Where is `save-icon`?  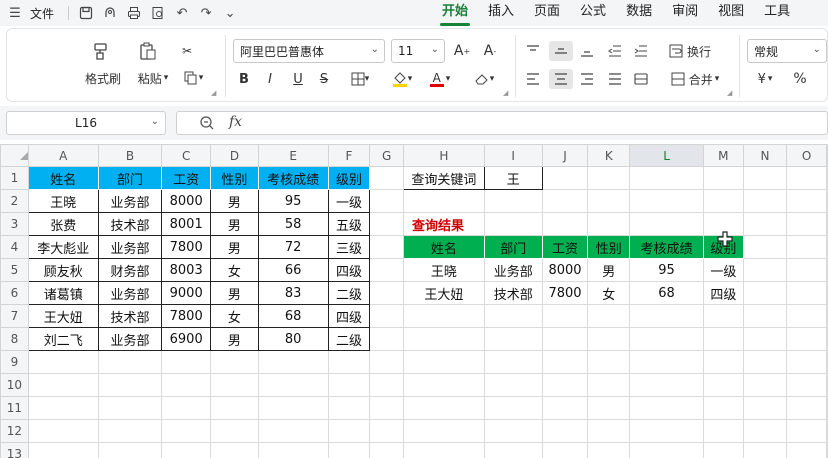
save-icon is located at coordinates (86, 13).